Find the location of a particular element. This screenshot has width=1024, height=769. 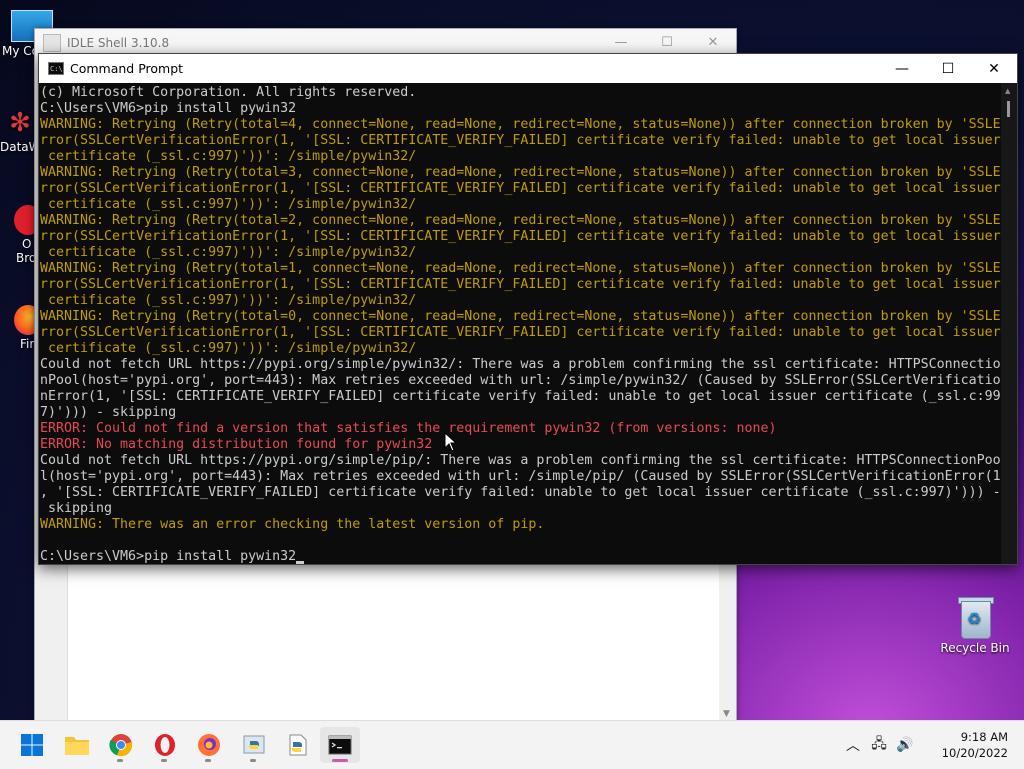

app-icon: ✻ is located at coordinates (20, 123).